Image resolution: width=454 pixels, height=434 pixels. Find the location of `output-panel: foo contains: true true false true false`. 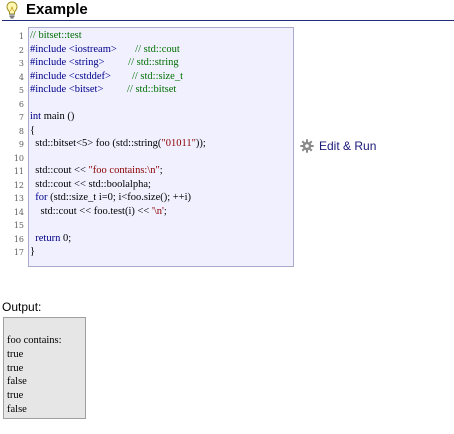

output-panel: foo contains: true true false true false is located at coordinates (44, 368).